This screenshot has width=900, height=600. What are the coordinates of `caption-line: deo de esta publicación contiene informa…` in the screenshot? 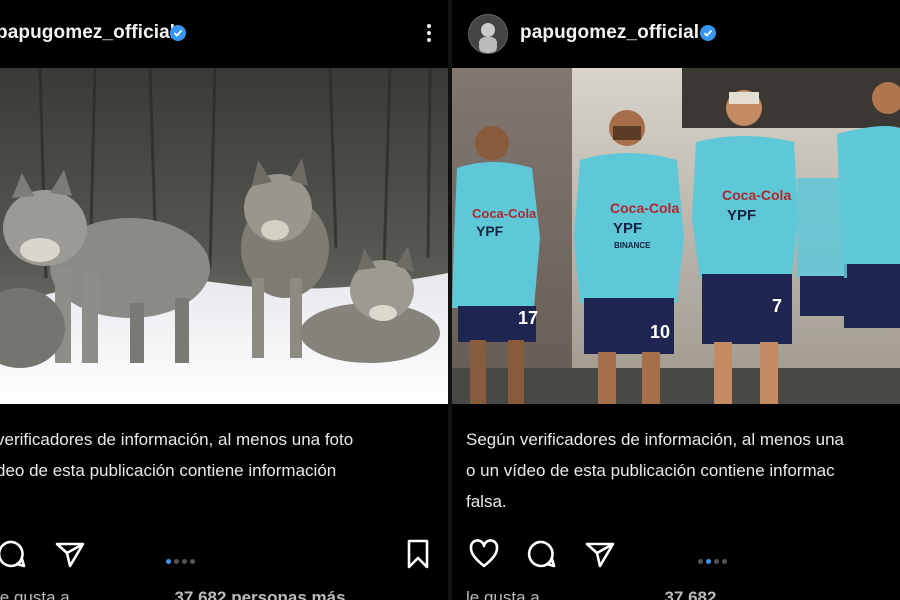 It's located at (168, 470).